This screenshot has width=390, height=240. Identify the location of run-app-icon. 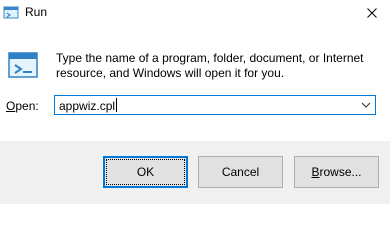
(11, 12).